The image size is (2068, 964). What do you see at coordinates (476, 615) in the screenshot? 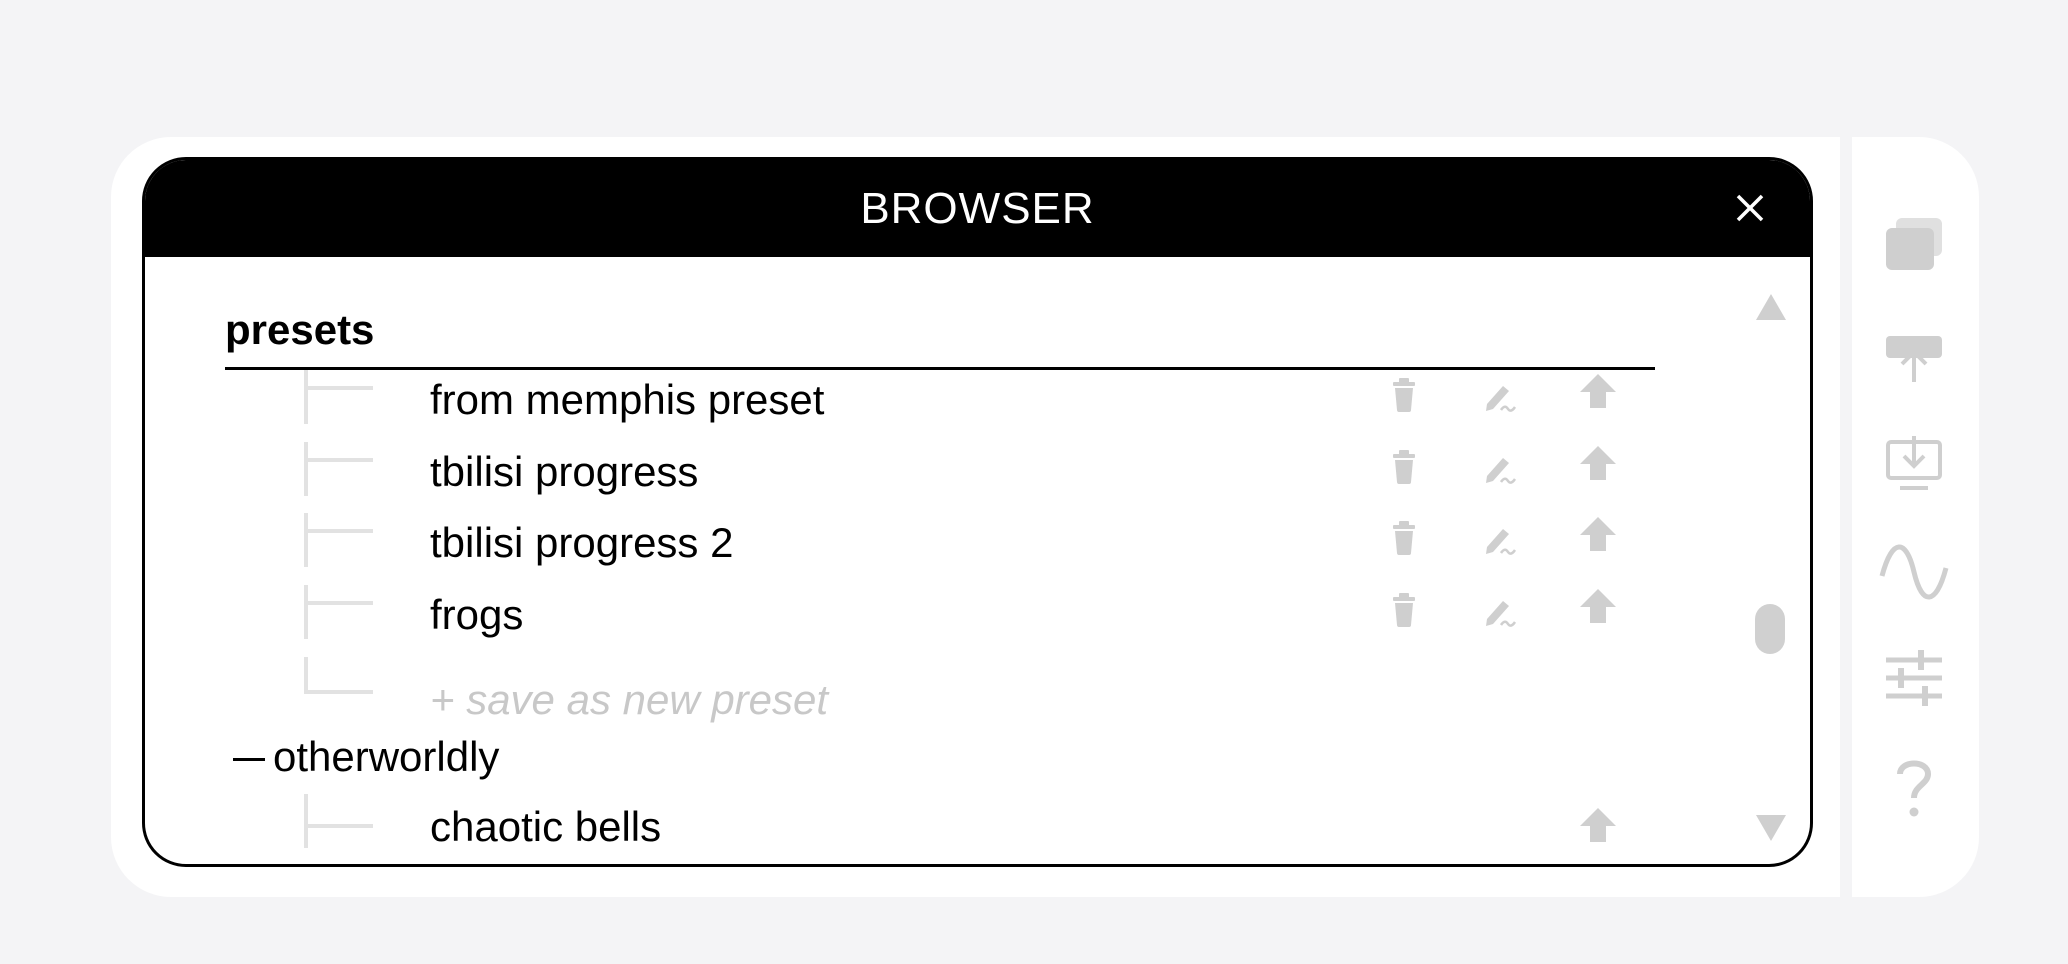
I see `preset-label: frogs` at bounding box center [476, 615].